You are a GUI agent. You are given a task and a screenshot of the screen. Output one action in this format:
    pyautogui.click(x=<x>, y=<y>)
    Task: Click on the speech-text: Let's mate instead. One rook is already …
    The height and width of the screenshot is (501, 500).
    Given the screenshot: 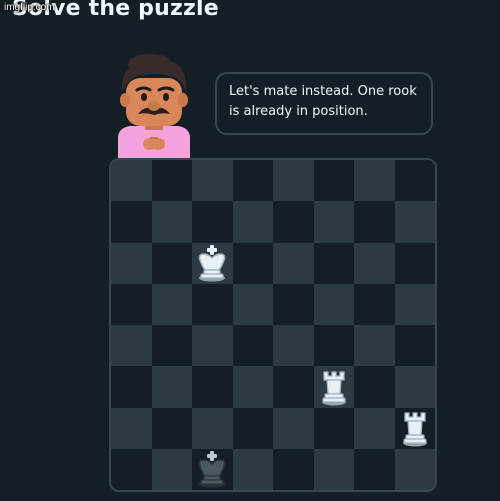 What is the action you would take?
    pyautogui.click(x=323, y=101)
    